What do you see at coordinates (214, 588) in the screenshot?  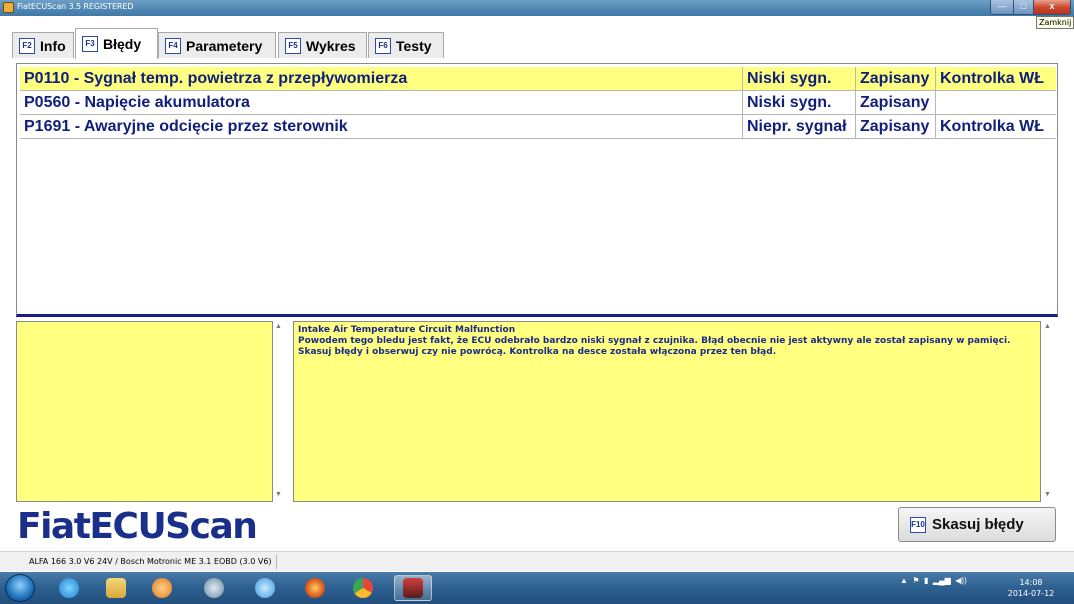 I see `camera-icon` at bounding box center [214, 588].